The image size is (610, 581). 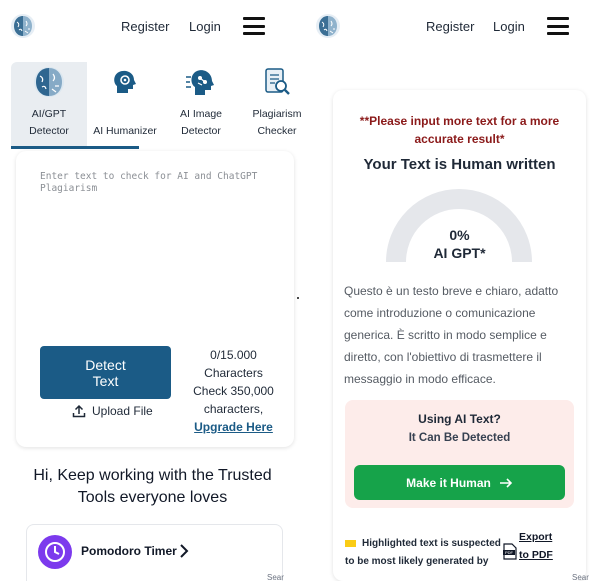 I want to click on gauge-label: AI GPT*, so click(x=459, y=253).